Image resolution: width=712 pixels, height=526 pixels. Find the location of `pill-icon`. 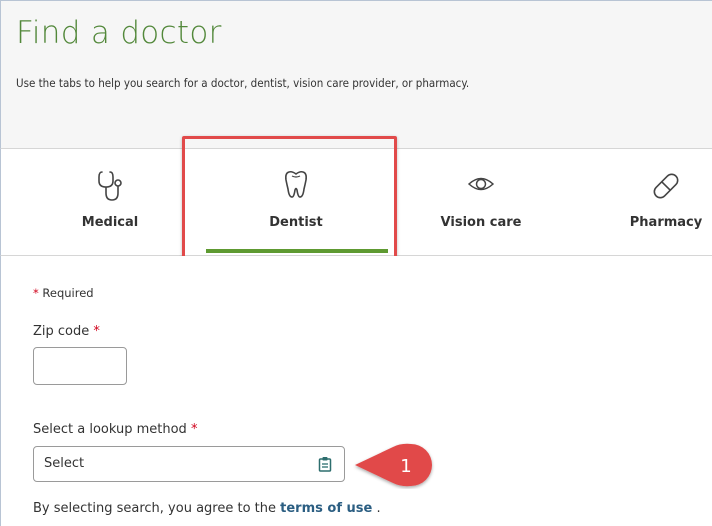

pill-icon is located at coordinates (666, 188).